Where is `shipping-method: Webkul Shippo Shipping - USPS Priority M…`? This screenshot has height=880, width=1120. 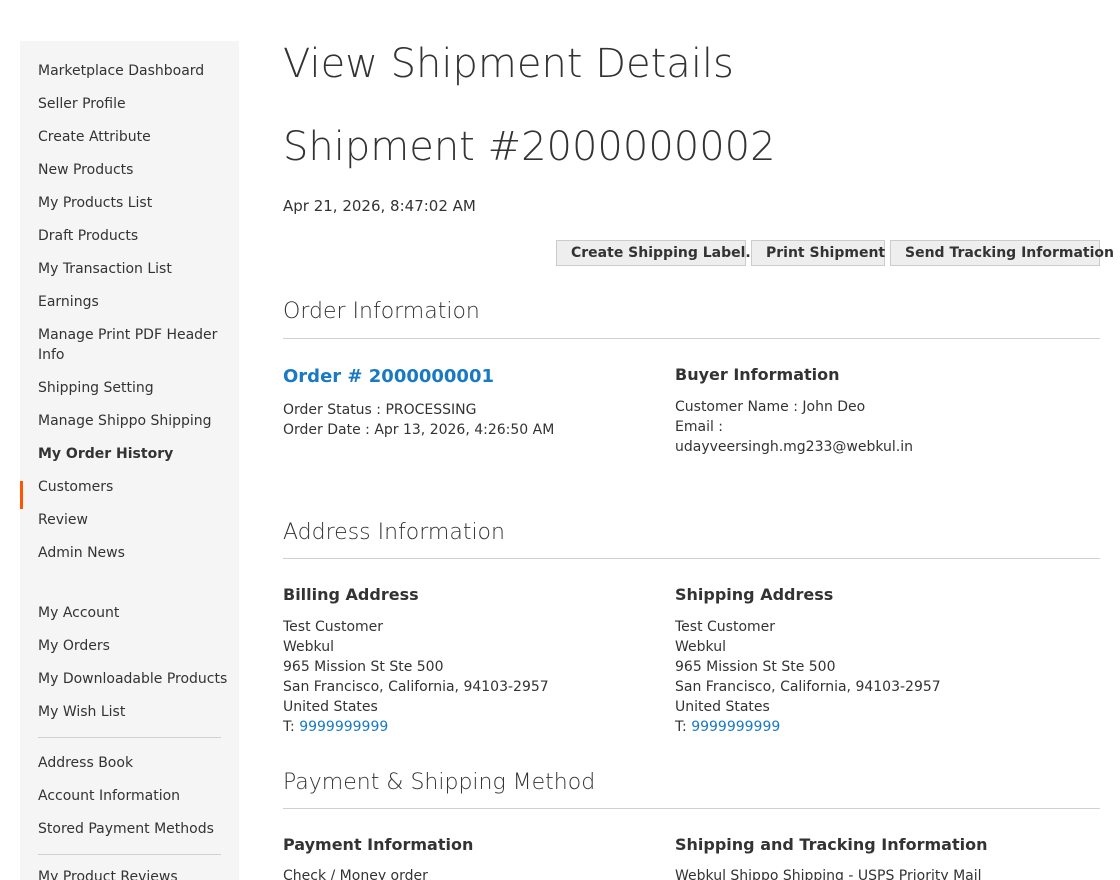 shipping-method: Webkul Shippo Shipping - USPS Priority M… is located at coordinates (828, 874).